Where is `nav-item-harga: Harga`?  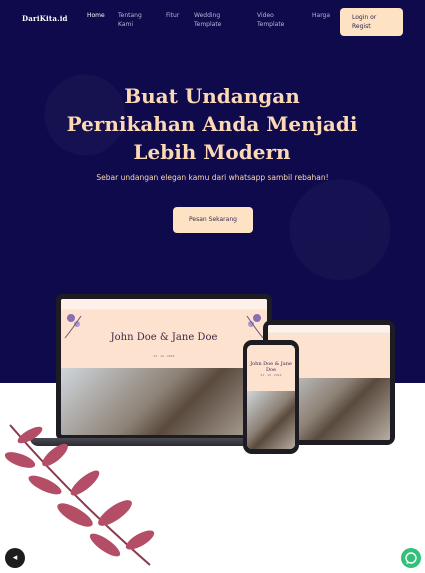 nav-item-harga: Harga is located at coordinates (321, 15).